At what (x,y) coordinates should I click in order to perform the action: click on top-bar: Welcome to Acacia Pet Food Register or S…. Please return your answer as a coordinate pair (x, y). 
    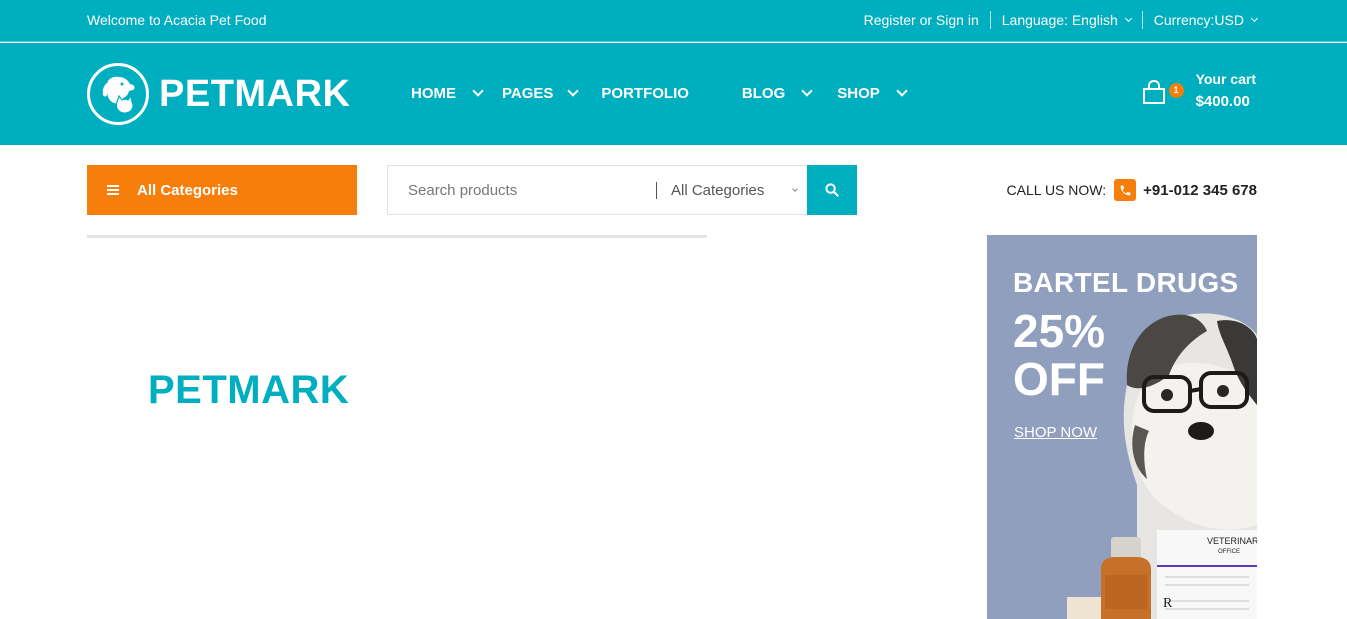
    Looking at the image, I should click on (673, 21).